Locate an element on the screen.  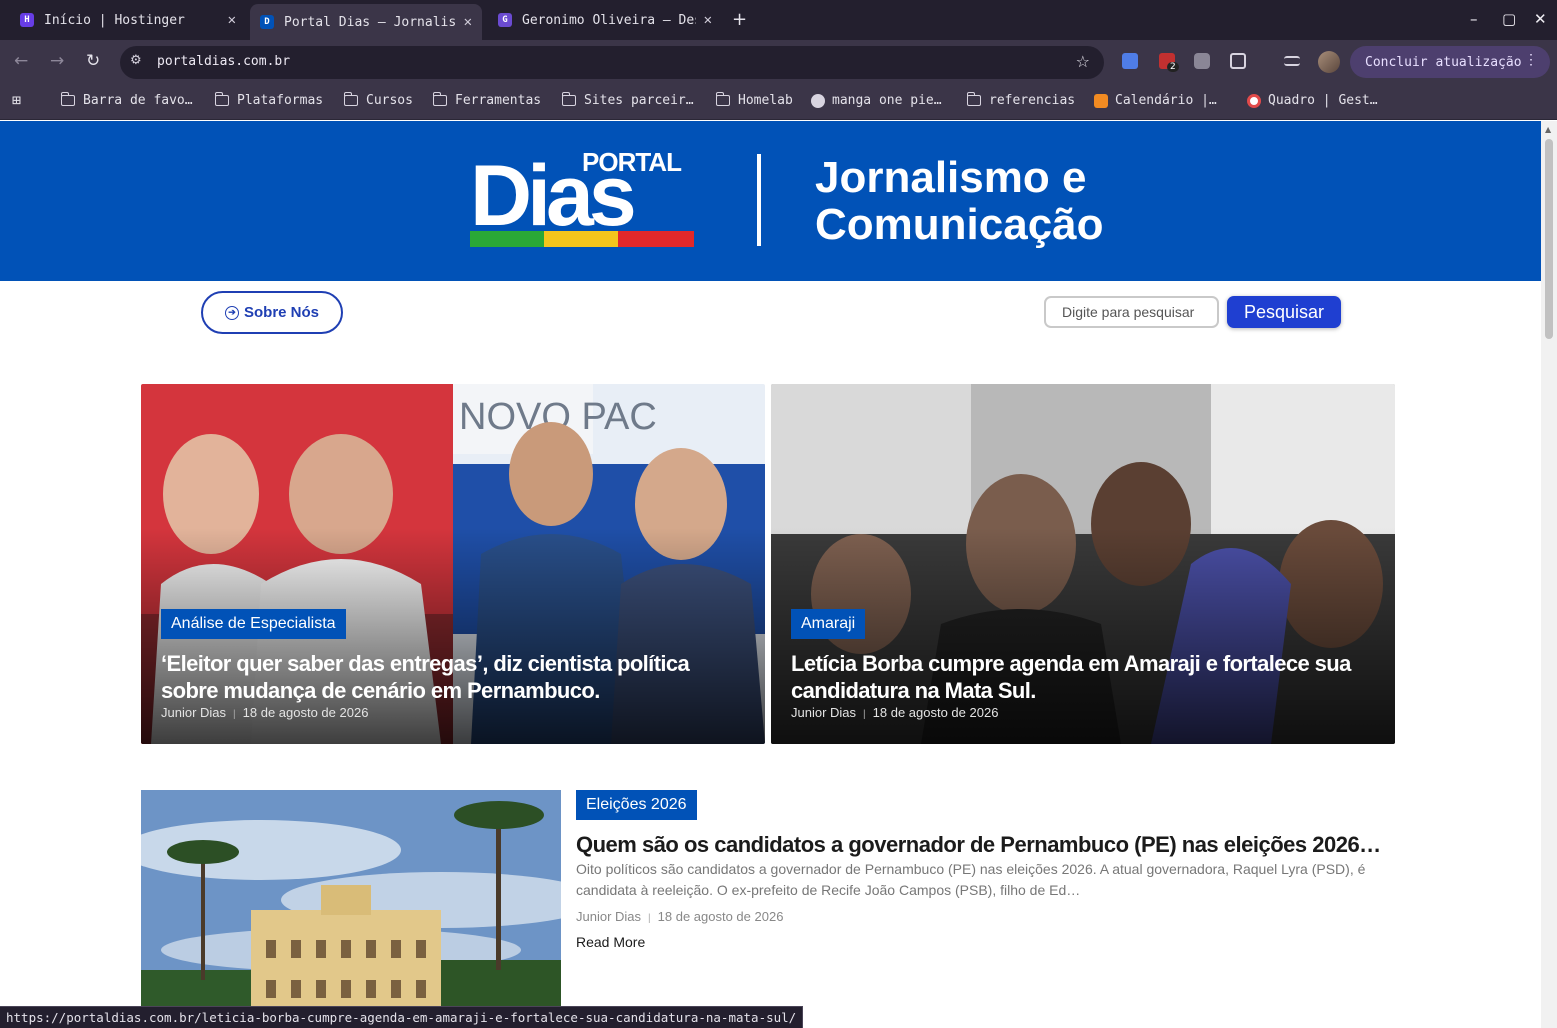
page-scrollbar: ▲ is located at coordinates (1549, 574).